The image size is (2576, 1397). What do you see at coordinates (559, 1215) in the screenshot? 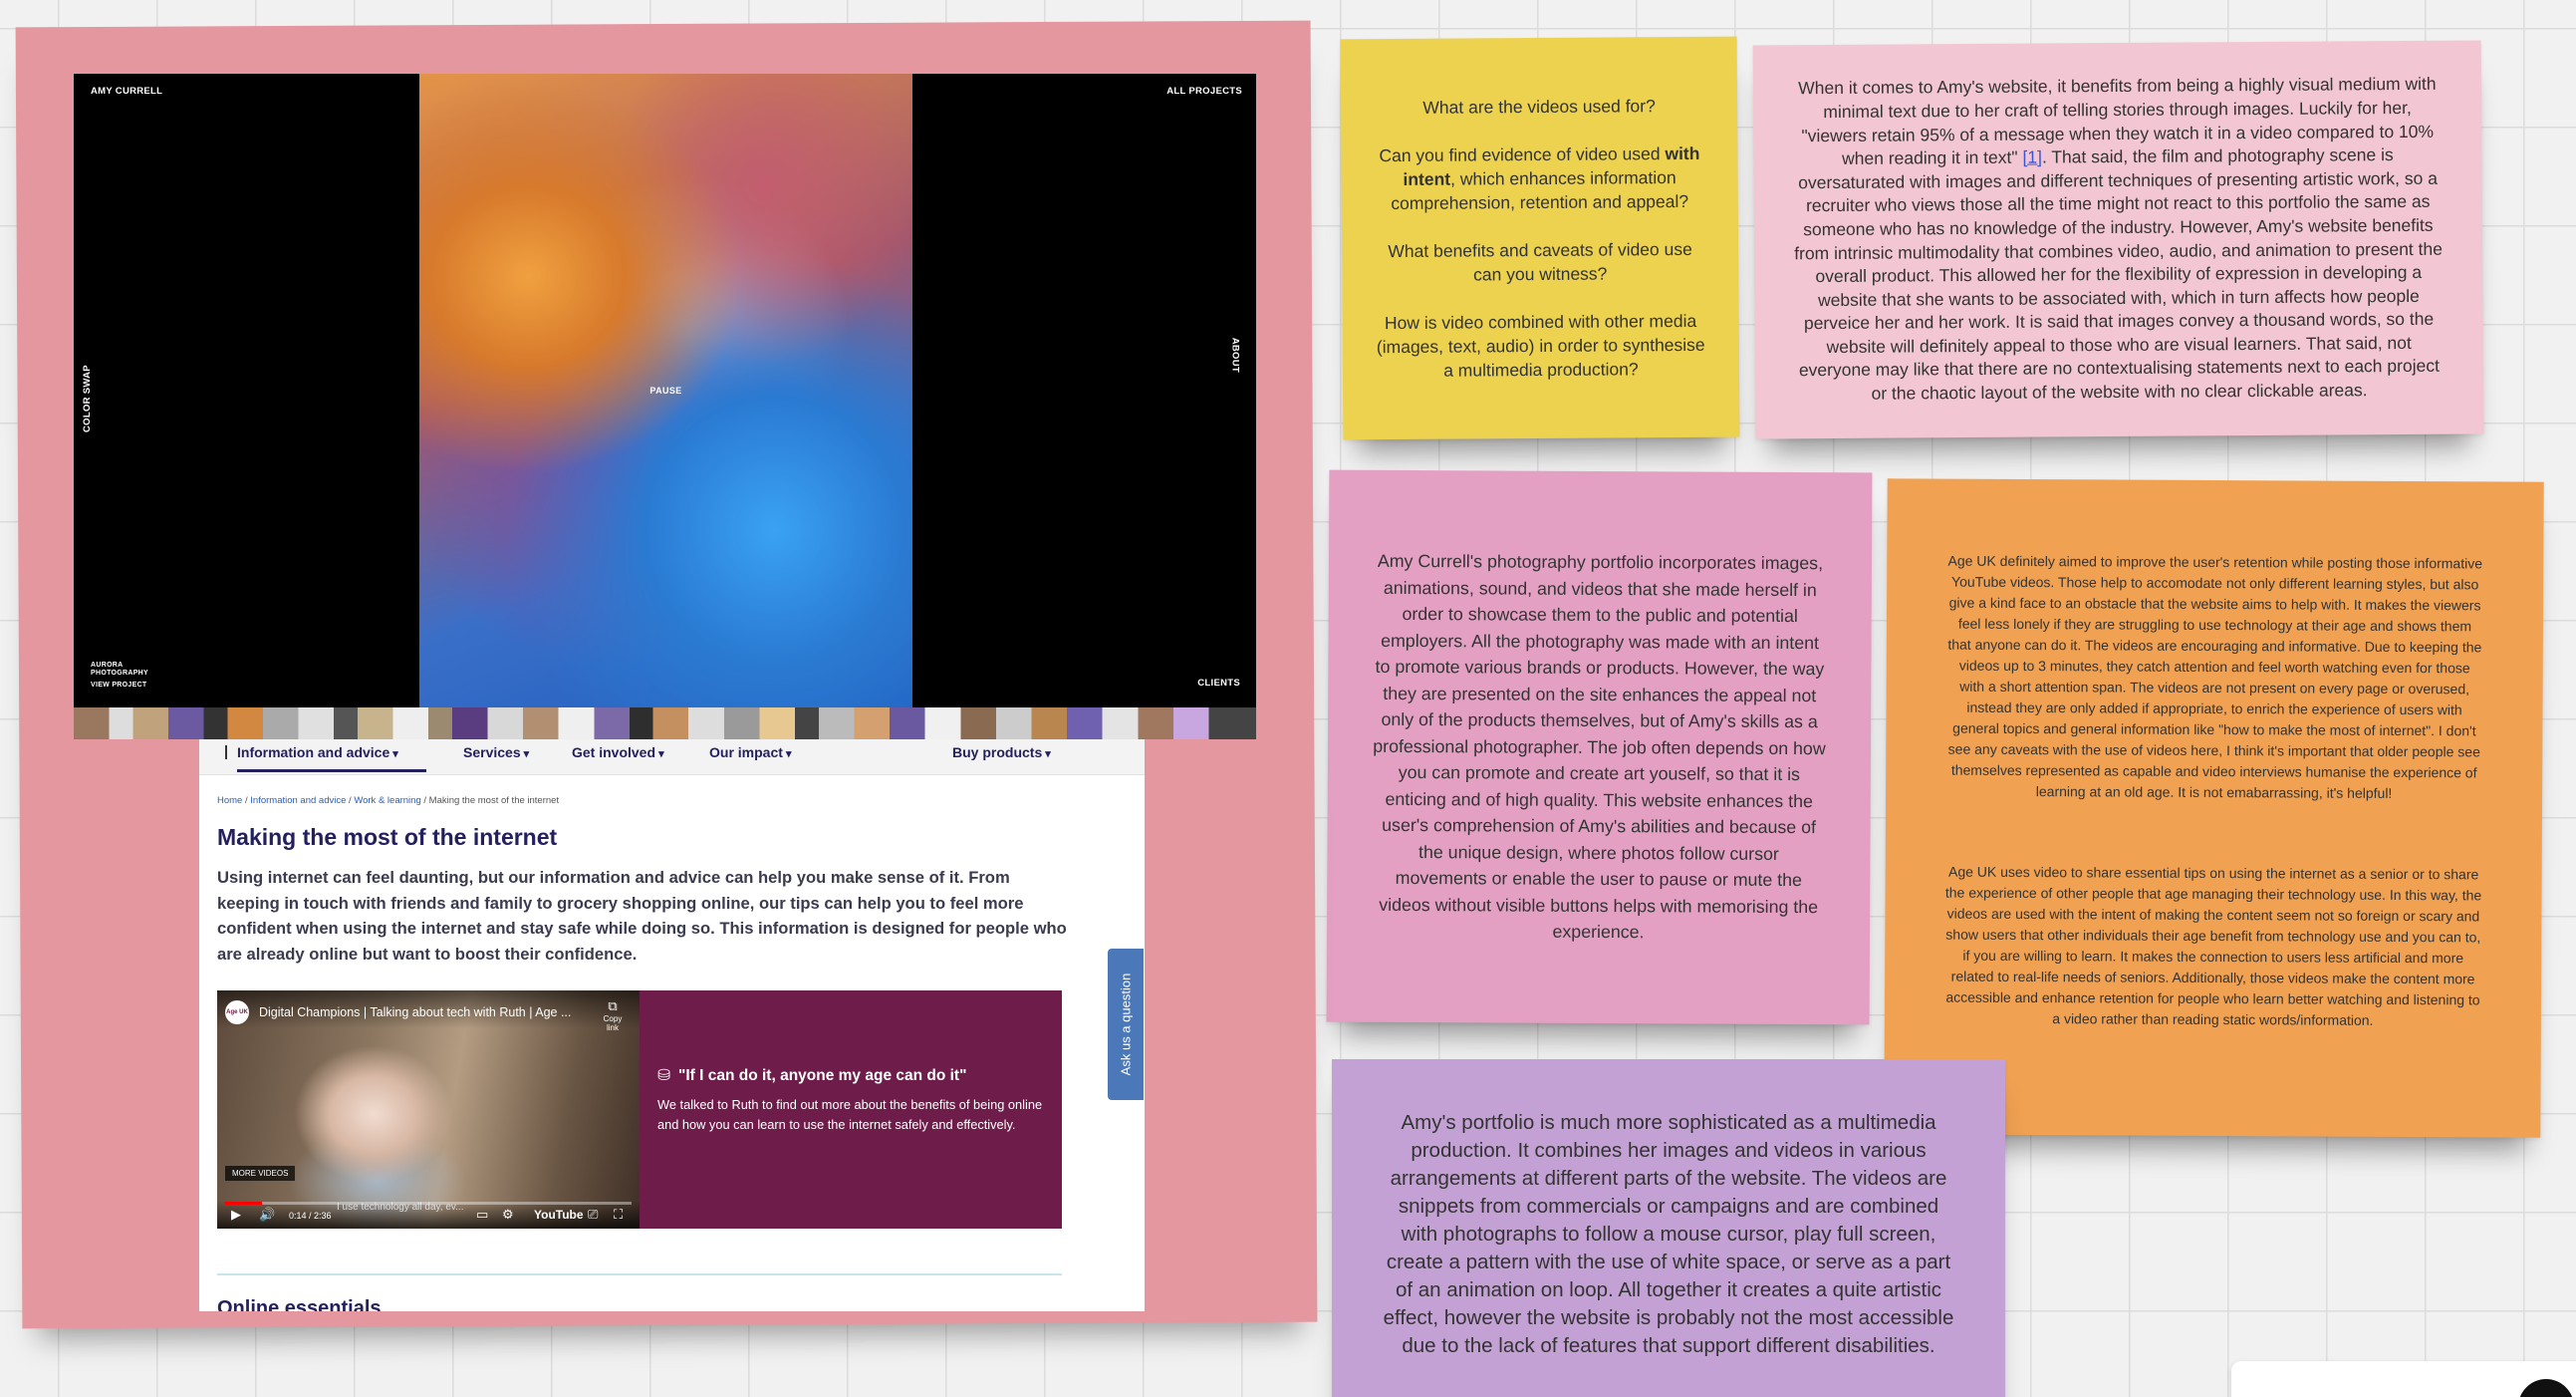
I see `youtube-logo: YouTube` at bounding box center [559, 1215].